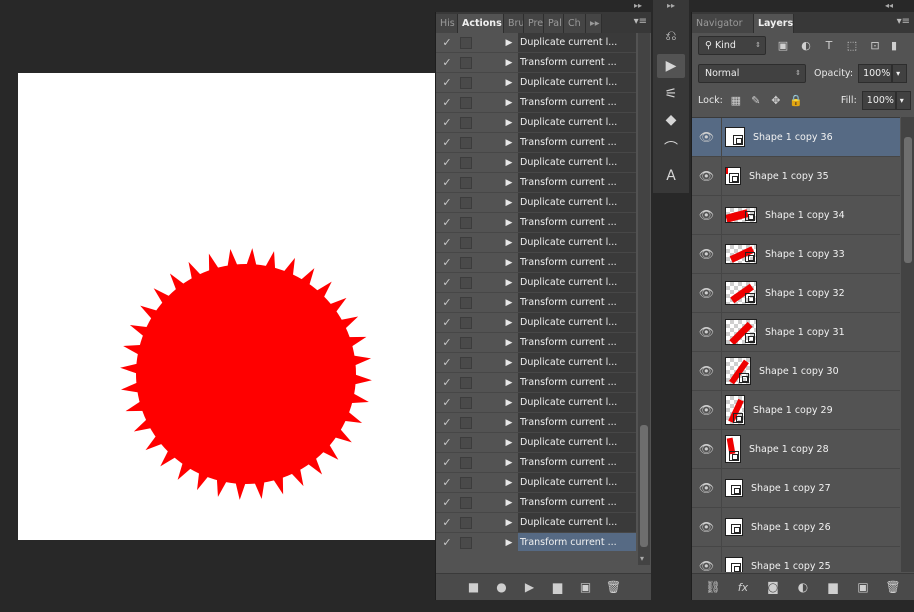 Image resolution: width=914 pixels, height=612 pixels. What do you see at coordinates (514, 23) in the screenshot?
I see `tab-brushes: Bru` at bounding box center [514, 23].